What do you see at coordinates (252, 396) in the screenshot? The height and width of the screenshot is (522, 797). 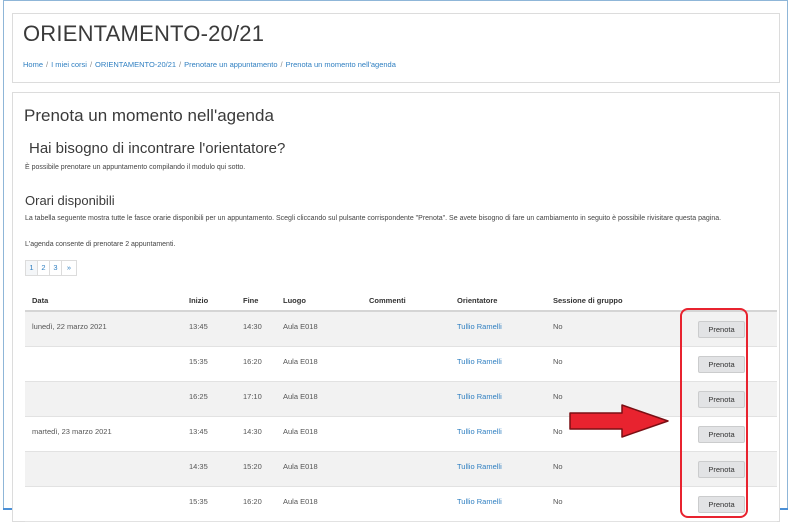 I see `row-end-time: 17:10` at bounding box center [252, 396].